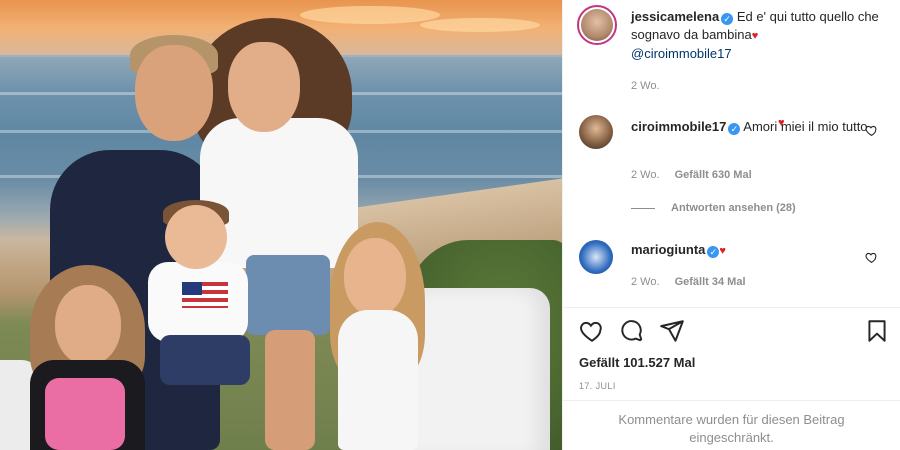 The width and height of the screenshot is (900, 450). What do you see at coordinates (672, 331) in the screenshot?
I see `share-icon` at bounding box center [672, 331].